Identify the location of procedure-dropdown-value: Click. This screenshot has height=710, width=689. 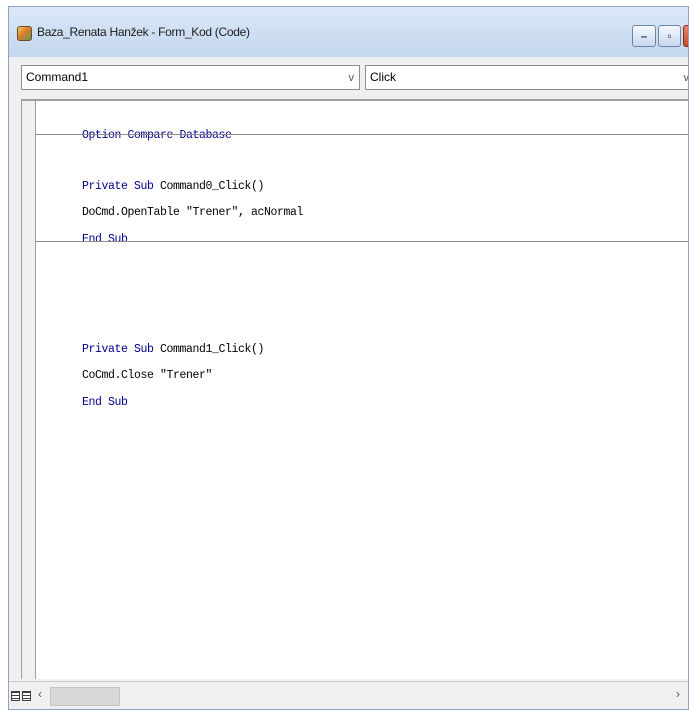
(383, 77).